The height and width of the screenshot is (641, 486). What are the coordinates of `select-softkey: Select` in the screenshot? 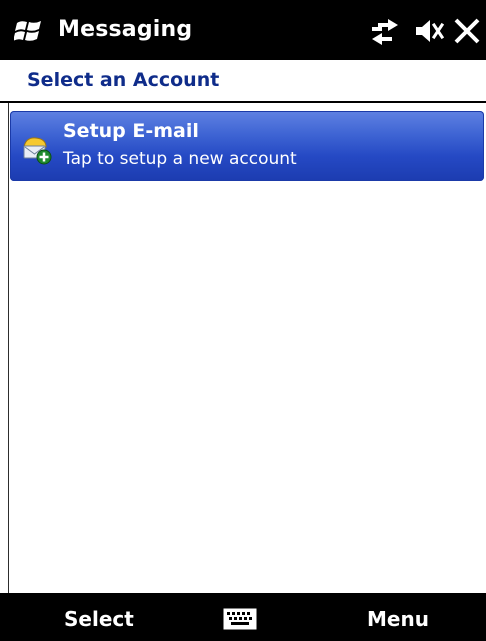 It's located at (99, 619).